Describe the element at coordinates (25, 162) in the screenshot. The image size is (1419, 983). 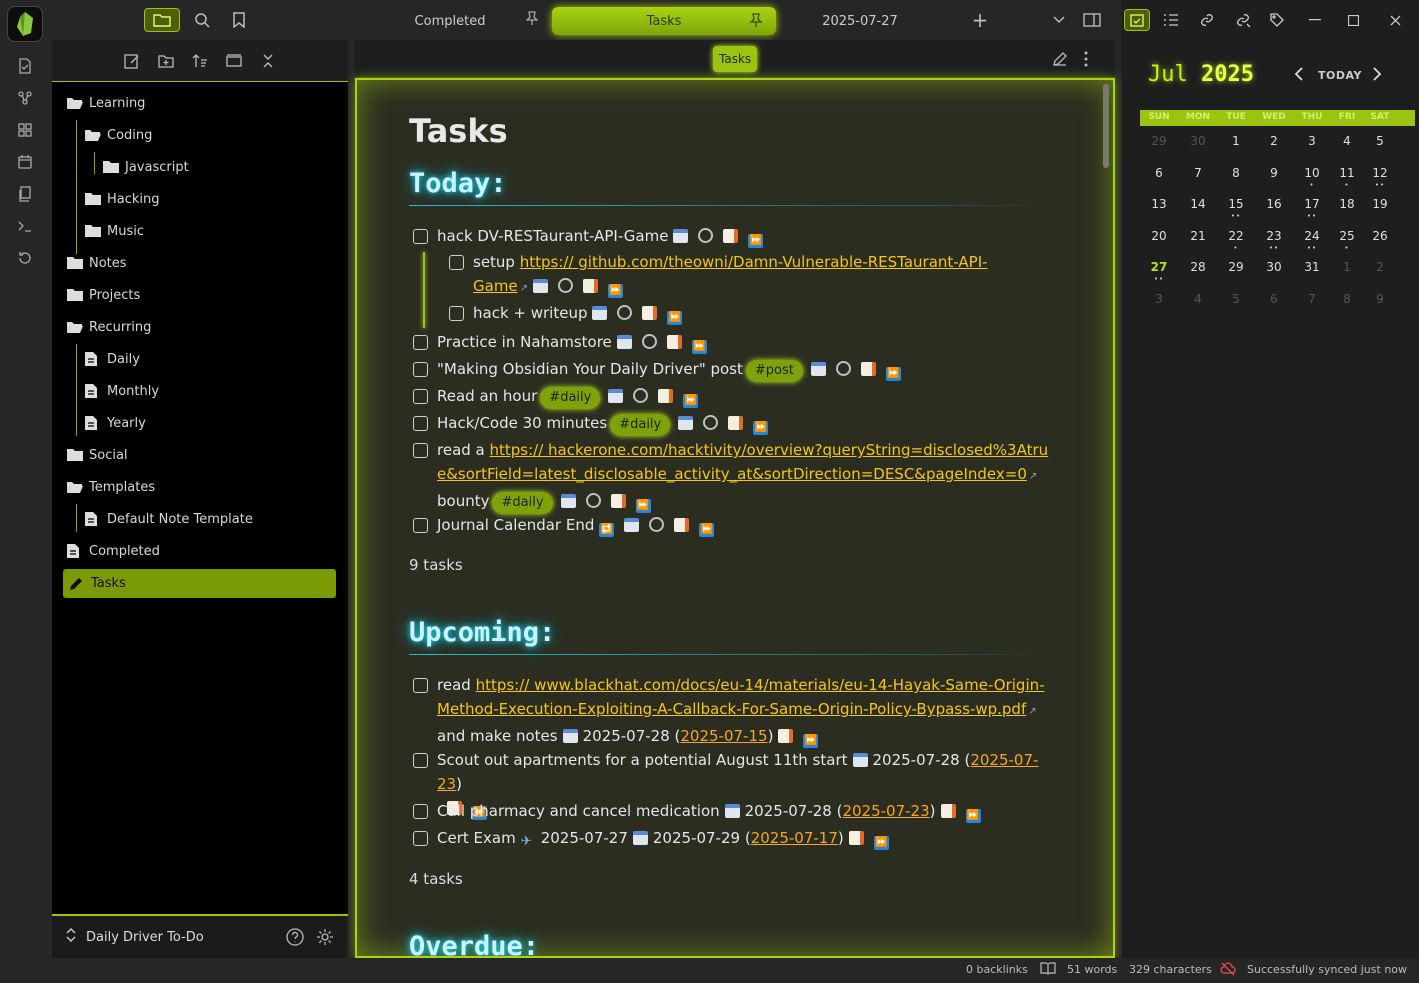
I see `daily-note-icon` at that location.